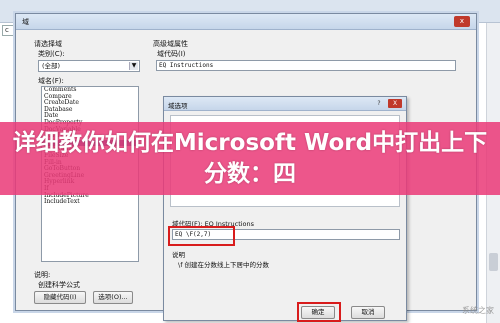 The image size is (500, 323). What do you see at coordinates (201, 236) in the screenshot?
I see `highlight-box` at bounding box center [201, 236].